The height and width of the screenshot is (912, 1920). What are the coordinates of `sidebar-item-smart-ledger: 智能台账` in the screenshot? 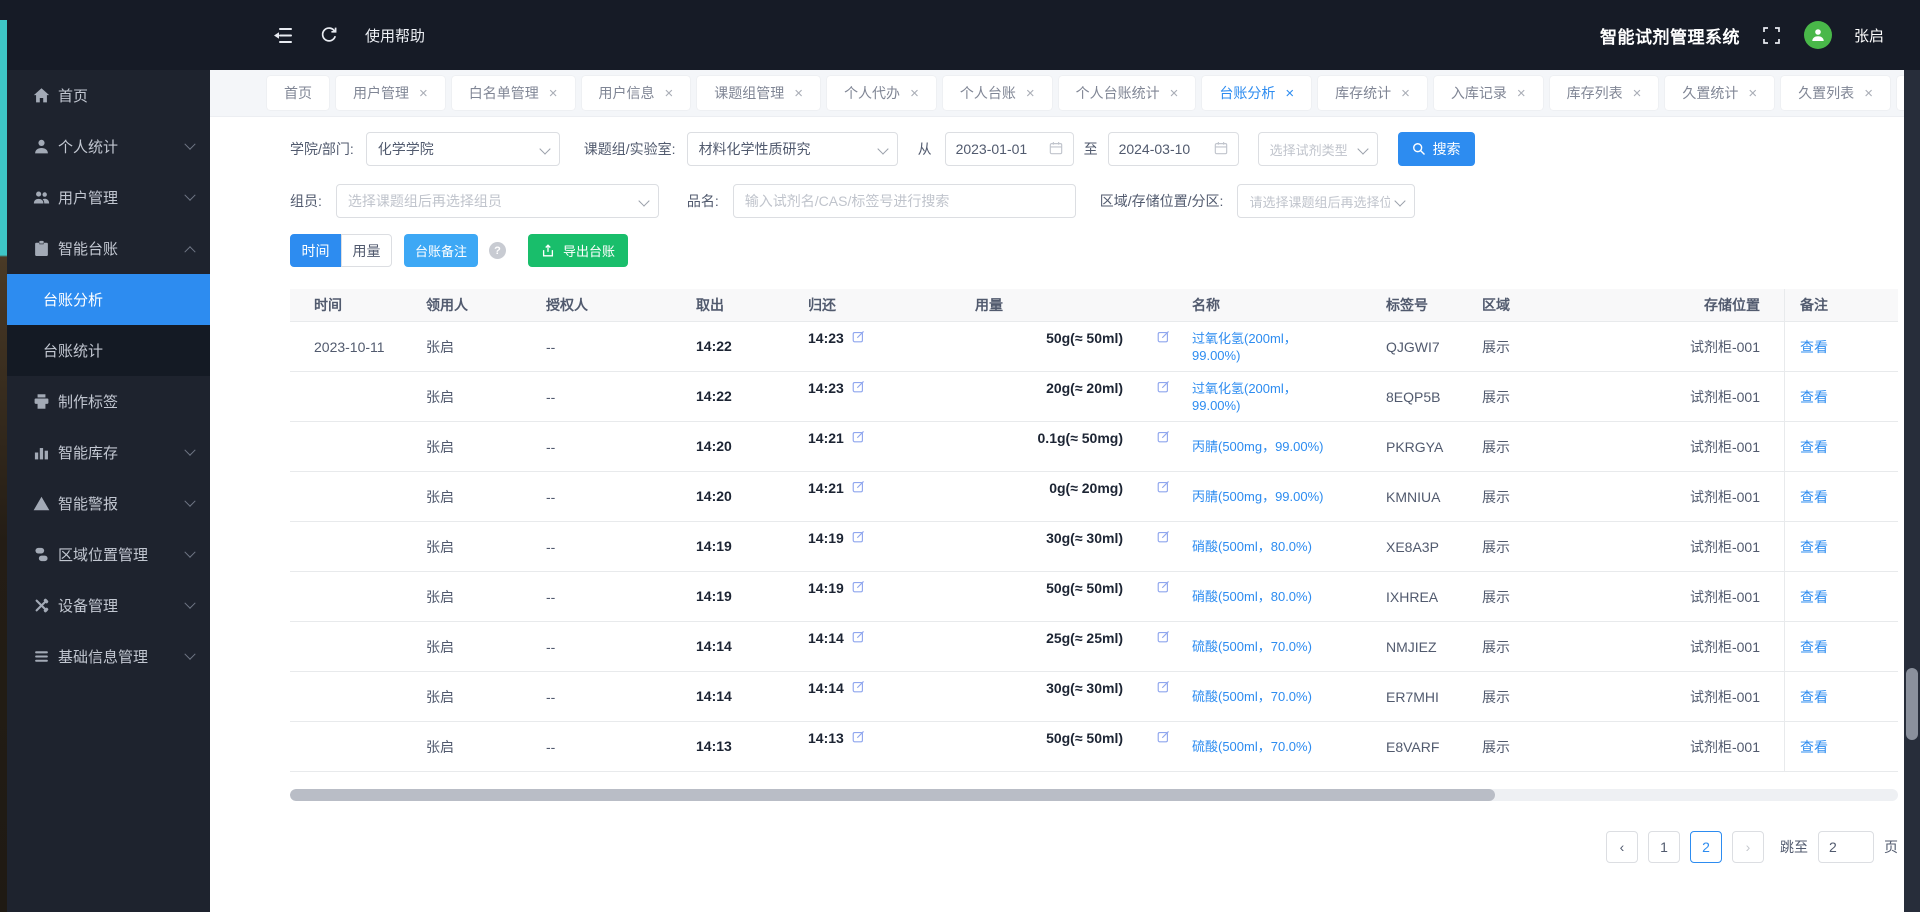 It's located at (105, 248).